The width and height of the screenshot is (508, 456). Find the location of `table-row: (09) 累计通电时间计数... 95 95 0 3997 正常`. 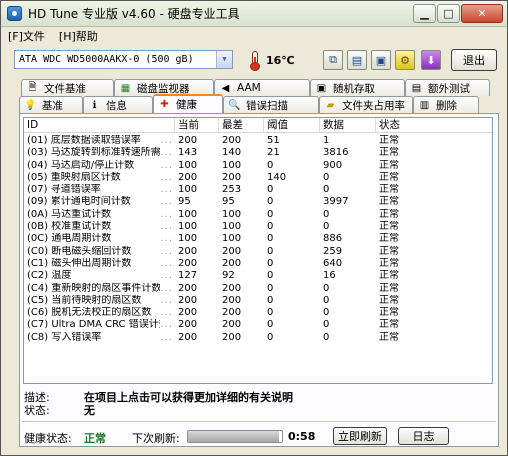

table-row: (09) 累计通电时间计数... 95 95 0 3997 正常 is located at coordinates (258, 202).